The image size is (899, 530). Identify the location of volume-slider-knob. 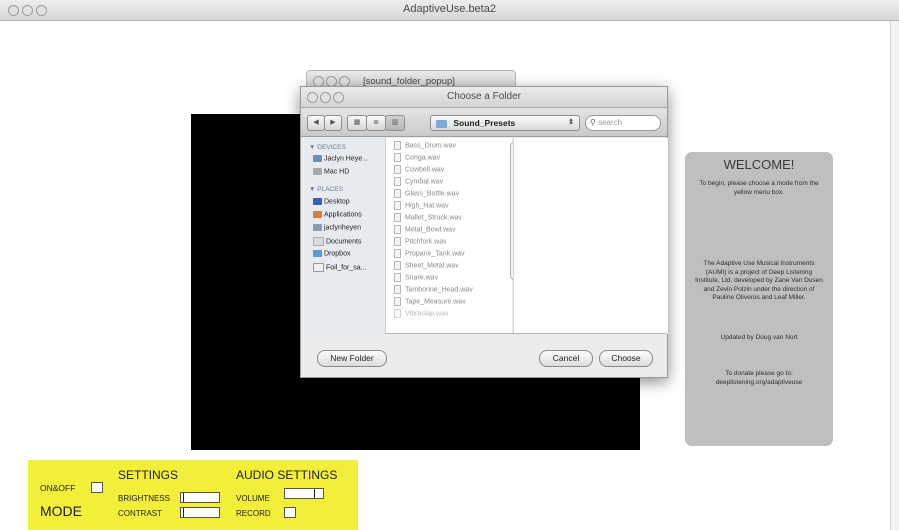
(314, 493).